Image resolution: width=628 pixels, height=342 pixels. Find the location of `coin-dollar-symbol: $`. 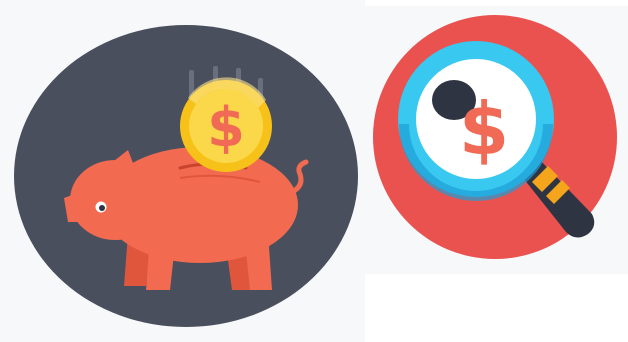

coin-dollar-symbol: $ is located at coordinates (226, 127).